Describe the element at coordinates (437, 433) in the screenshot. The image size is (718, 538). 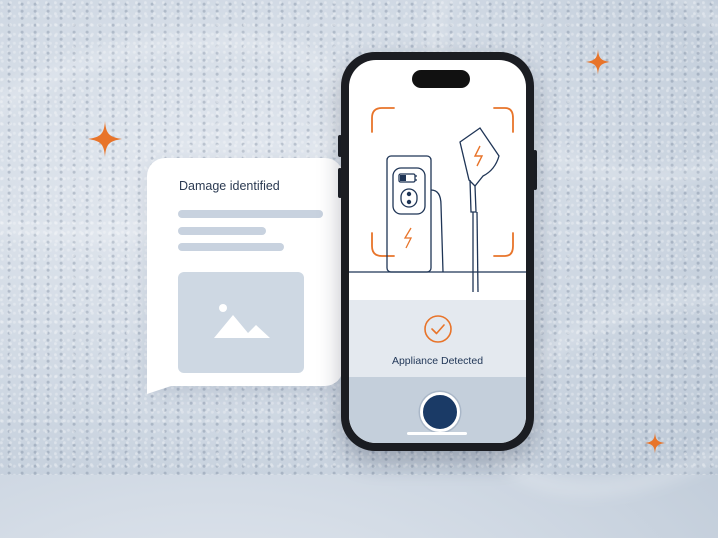
I see `home-indicator` at that location.